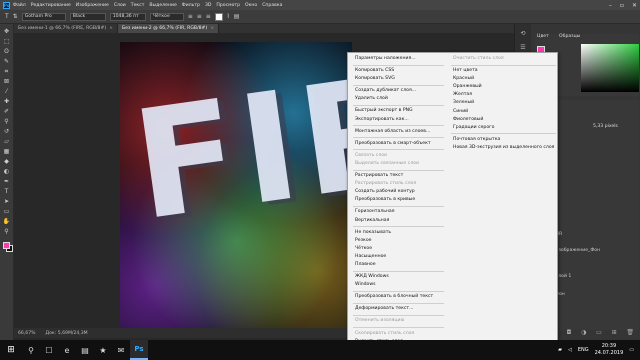 Image resolution: width=640 pixels, height=360 pixels. What do you see at coordinates (19, 5) in the screenshot?
I see `menu-file: Файл` at bounding box center [19, 5].